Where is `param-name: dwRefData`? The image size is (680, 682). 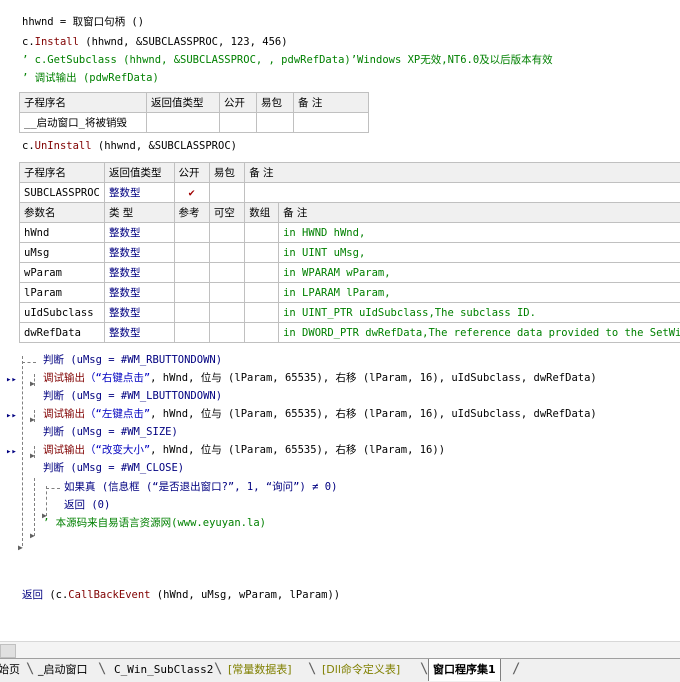
param-name: dwRefData is located at coordinates (62, 333).